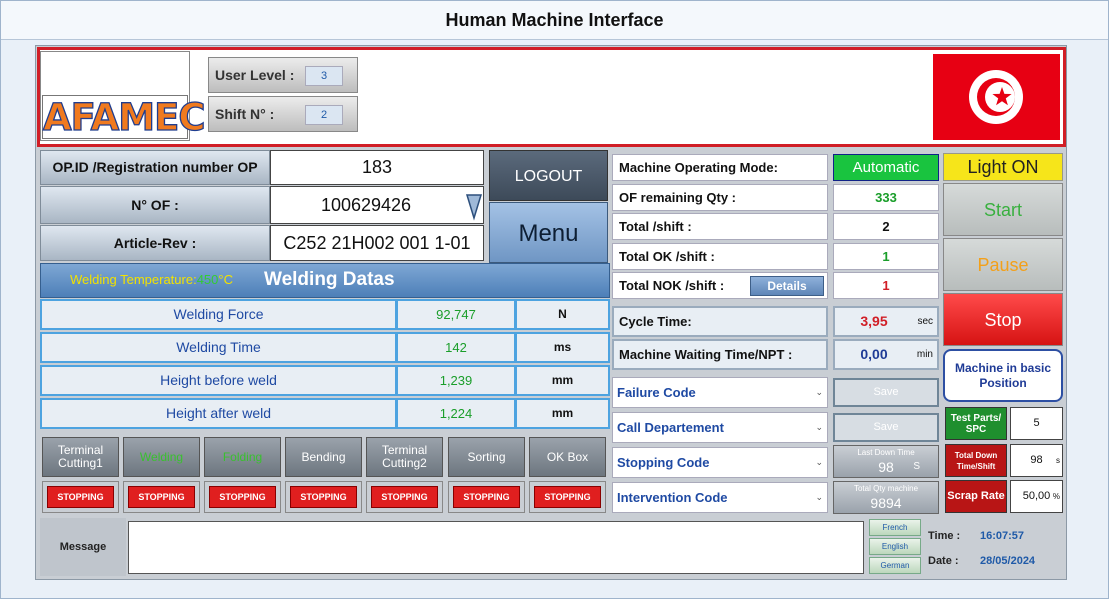 This screenshot has width=1109, height=599. Describe the element at coordinates (1003, 375) in the screenshot. I see `basic-position-button: Machine in basic Position` at that location.